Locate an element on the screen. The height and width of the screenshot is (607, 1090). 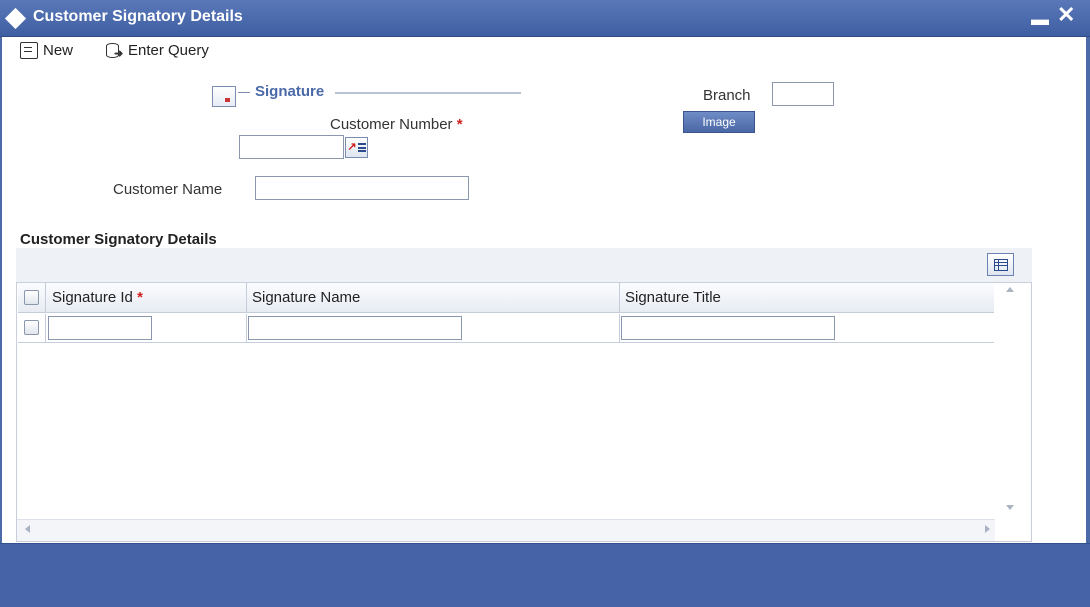
column-signature-title: Signature Title is located at coordinates (673, 297).